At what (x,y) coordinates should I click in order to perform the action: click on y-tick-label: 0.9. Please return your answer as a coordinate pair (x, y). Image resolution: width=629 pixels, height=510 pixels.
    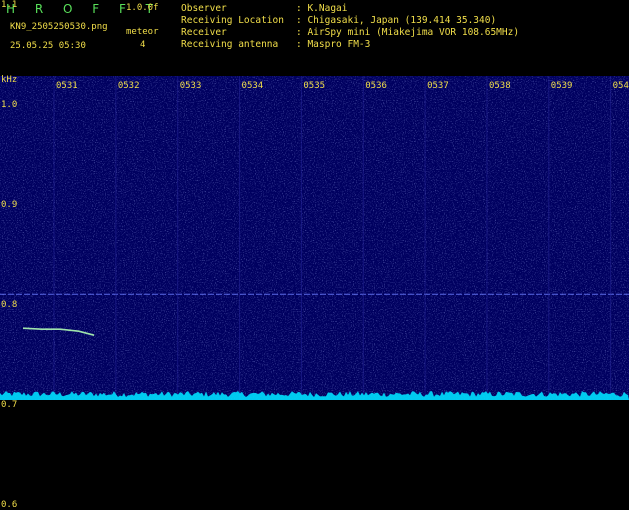
    Looking at the image, I should click on (9, 205).